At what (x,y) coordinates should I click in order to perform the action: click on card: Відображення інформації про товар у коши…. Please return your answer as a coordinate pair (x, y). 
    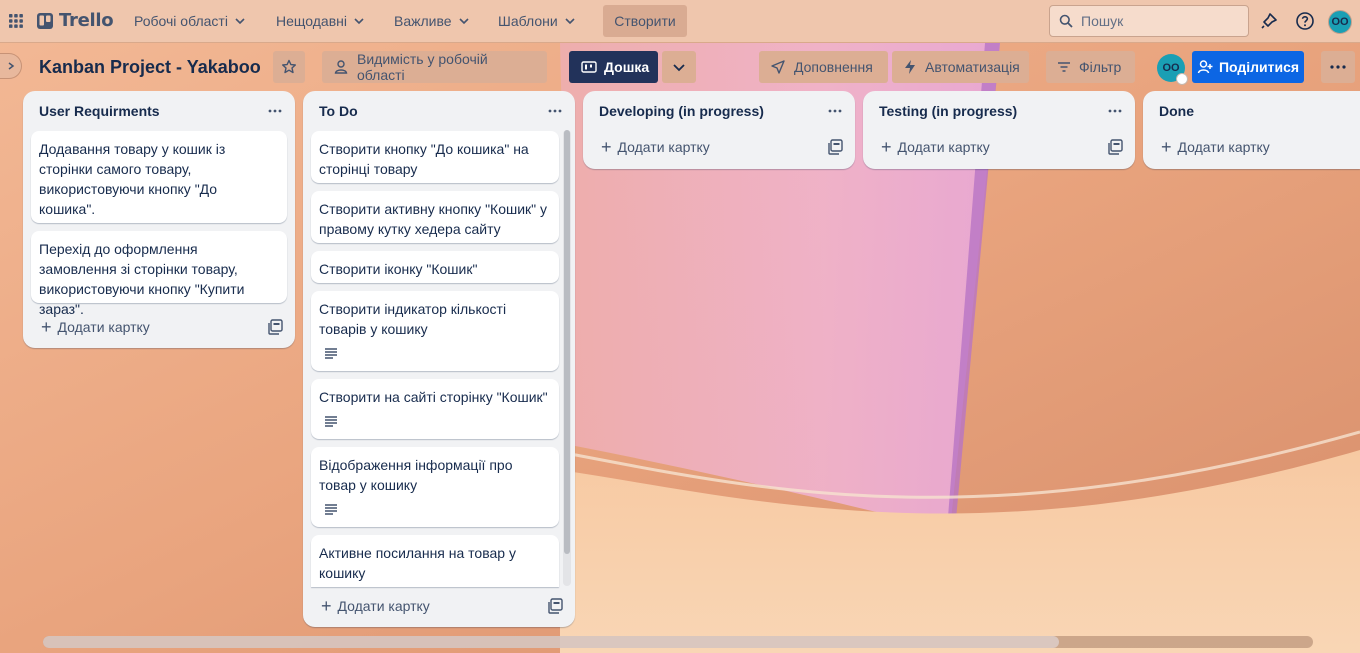
    Looking at the image, I should click on (435, 487).